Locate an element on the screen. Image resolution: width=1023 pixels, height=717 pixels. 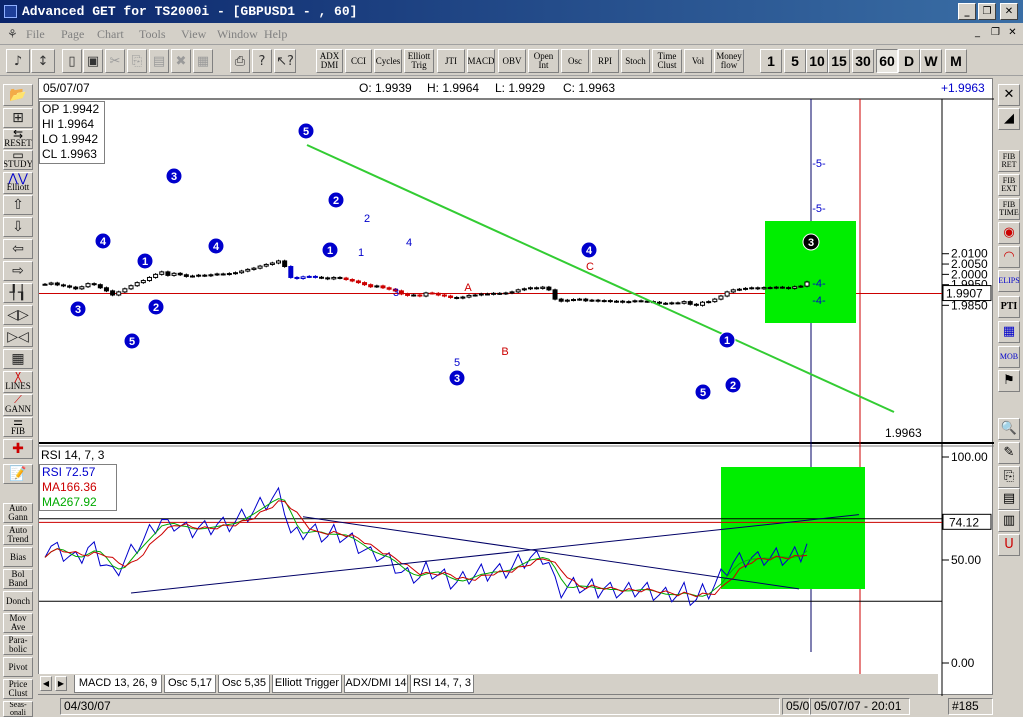
maximize-button: ❐ is located at coordinates (987, 11).